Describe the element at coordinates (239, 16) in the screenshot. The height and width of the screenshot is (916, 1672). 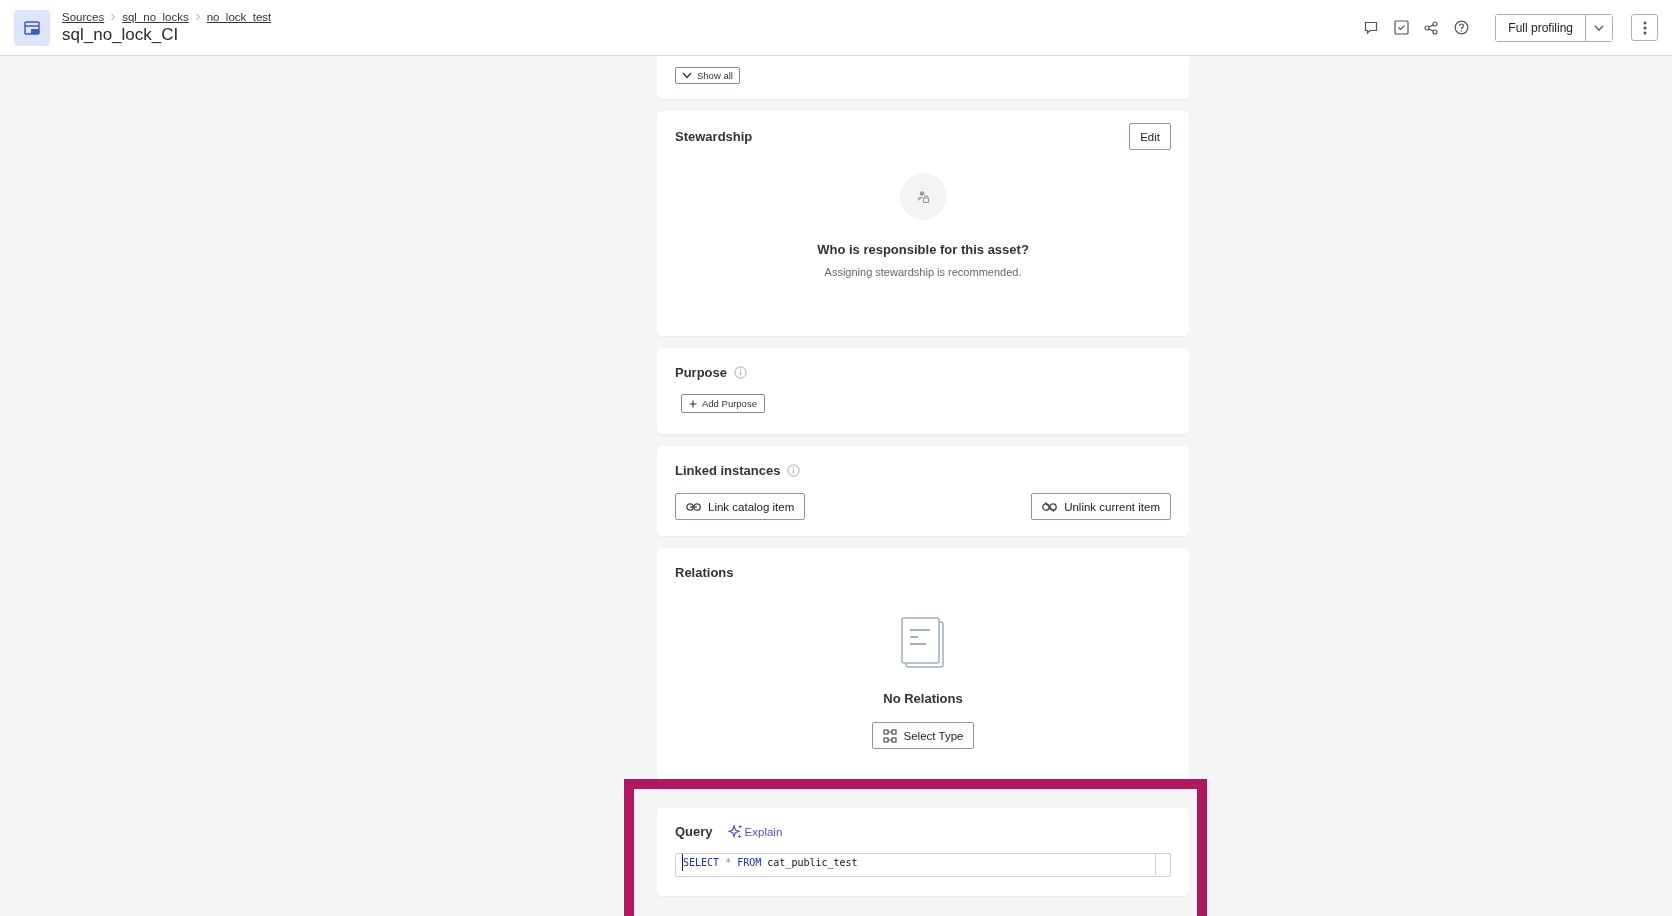
I see `breadcrumb-link: no_lock_test` at that location.